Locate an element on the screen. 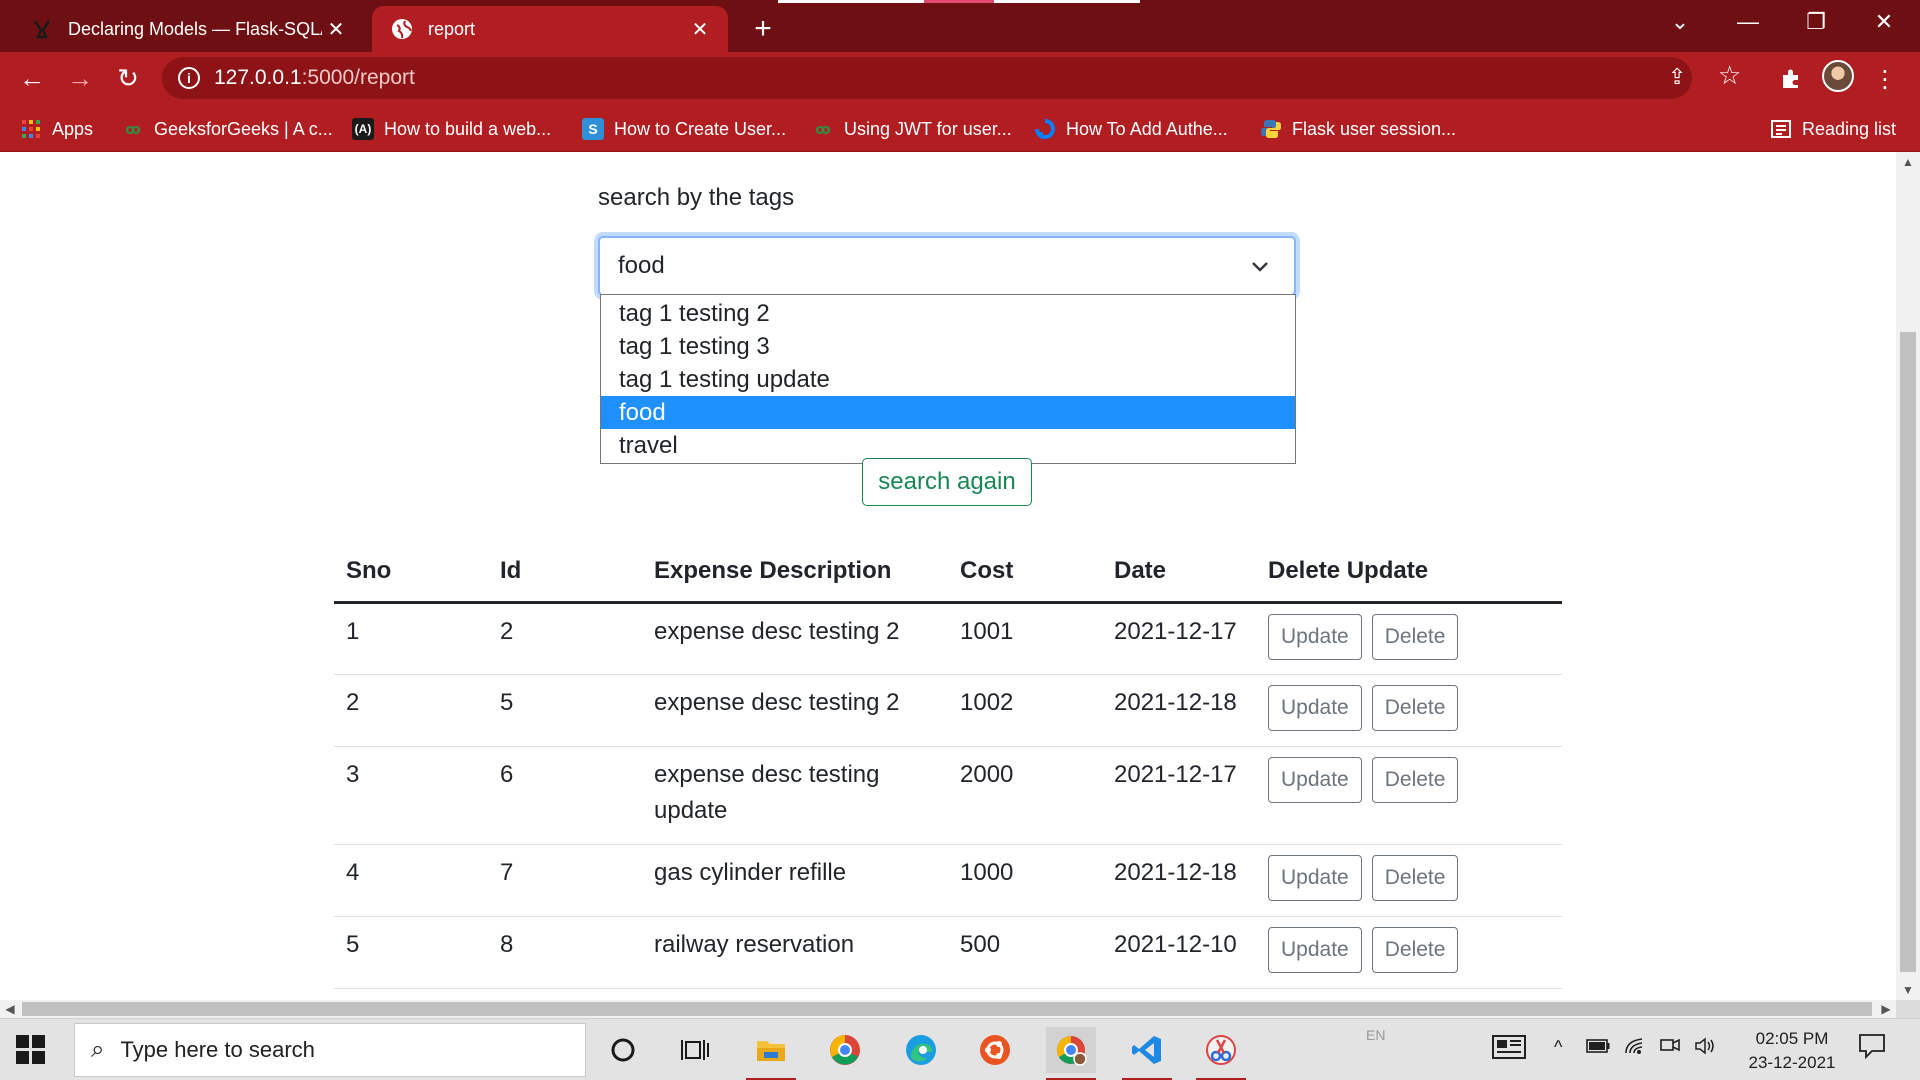 The height and width of the screenshot is (1080, 1920). menu-dots-icon: ⋮ is located at coordinates (1885, 79).